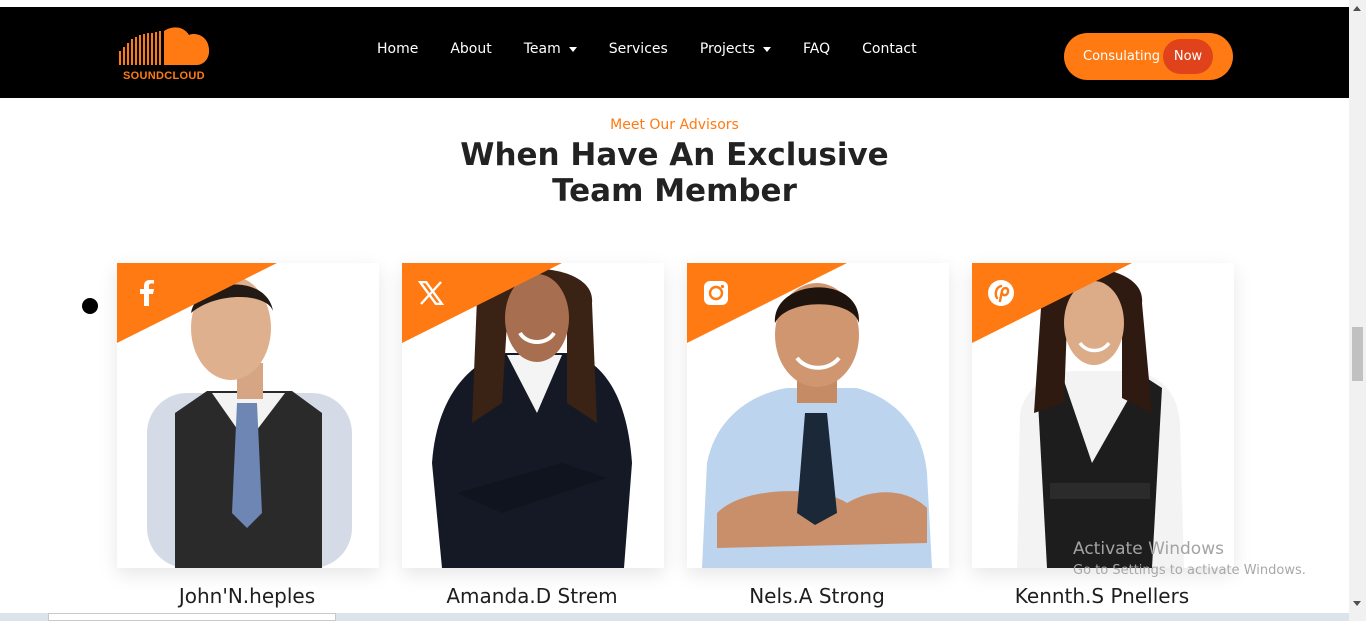 Image resolution: width=1366 pixels, height=621 pixels. I want to click on activate-windows-title: Activate Windows, so click(1148, 549).